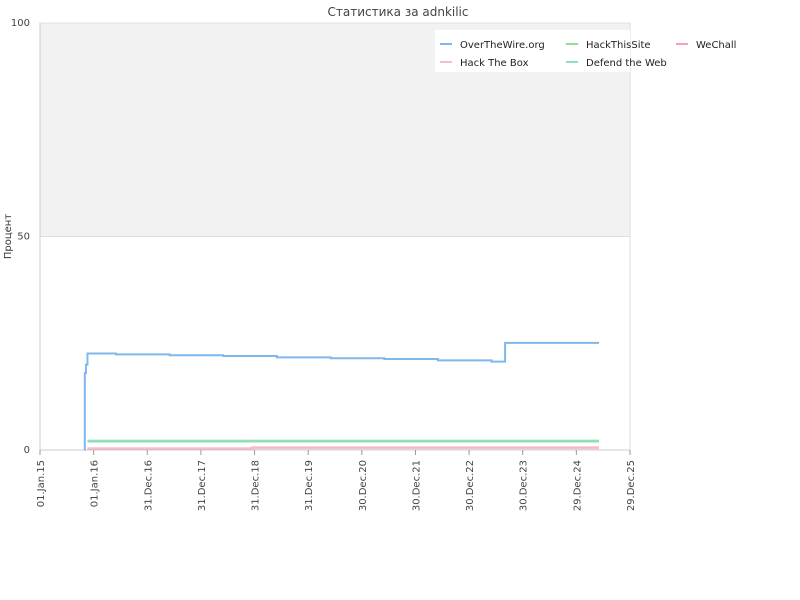 The width and height of the screenshot is (800, 600). Describe the element at coordinates (398, 12) in the screenshot. I see `chart-title: Статистика за adnkilic` at that location.